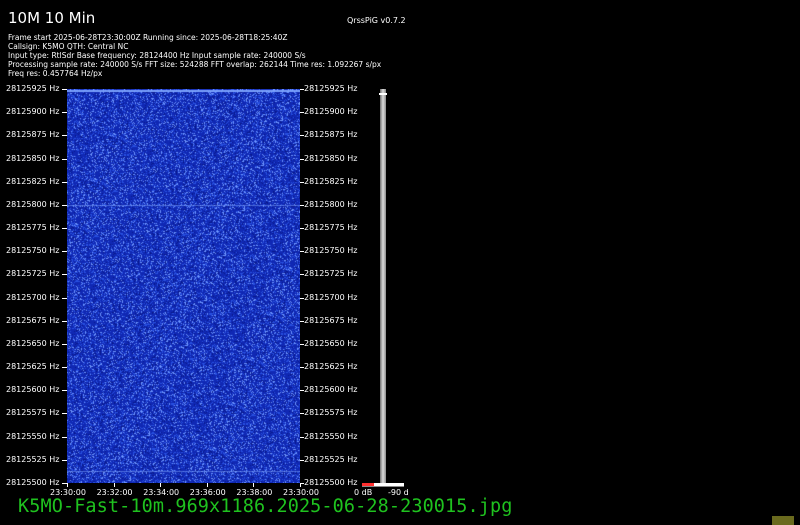  I want to click on frequency-label-left: 28125775 Hz, so click(33, 228).